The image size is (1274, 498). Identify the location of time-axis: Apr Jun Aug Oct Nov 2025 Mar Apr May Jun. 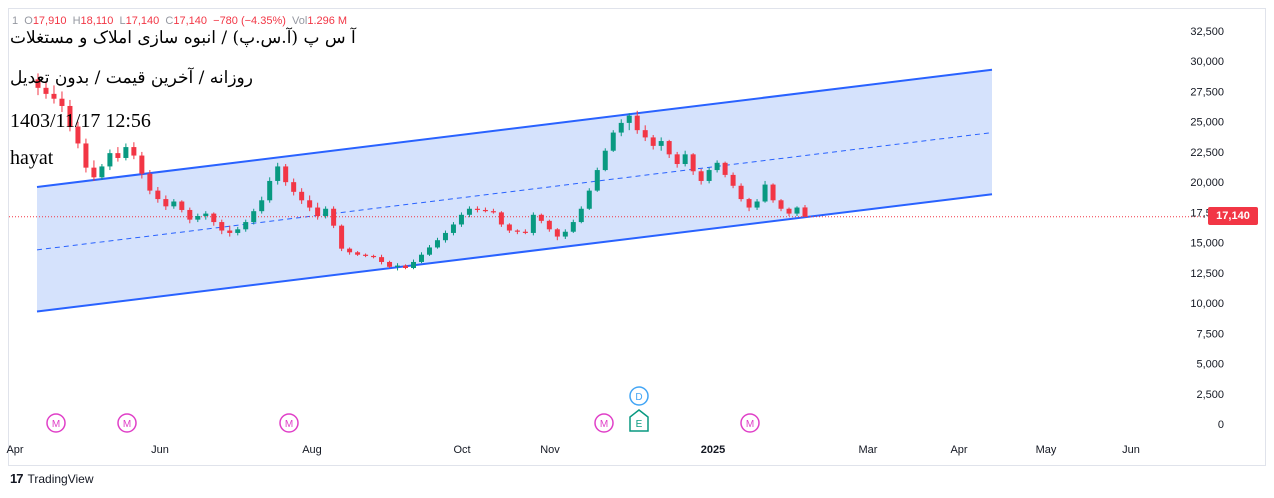
(572, 450).